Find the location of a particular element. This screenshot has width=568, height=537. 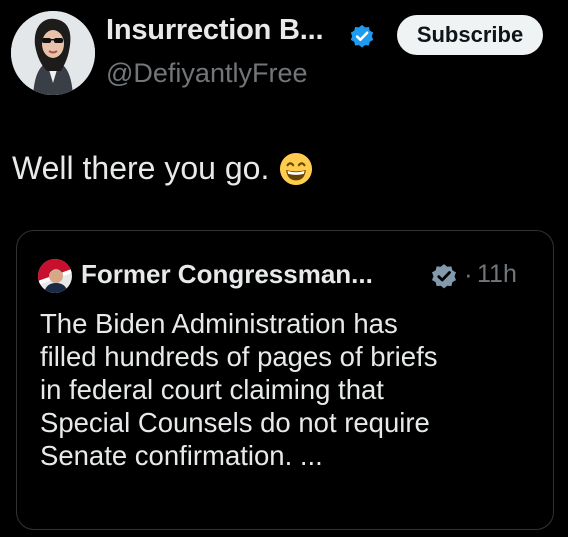

subscribe-button: Subscribe is located at coordinates (470, 35).